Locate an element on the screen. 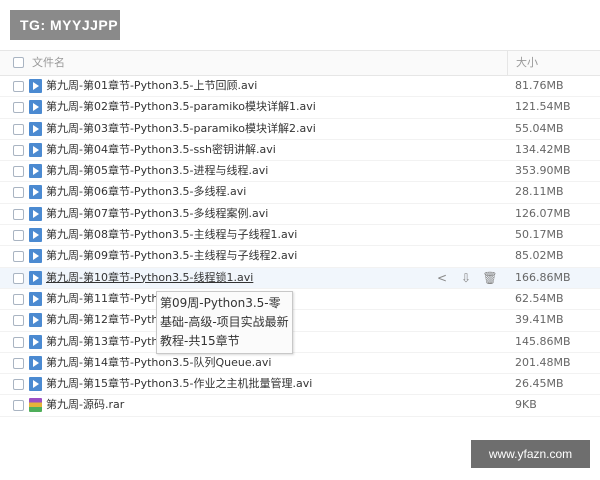 This screenshot has width=600, height=480. select-all-checkbox is located at coordinates (18, 62).